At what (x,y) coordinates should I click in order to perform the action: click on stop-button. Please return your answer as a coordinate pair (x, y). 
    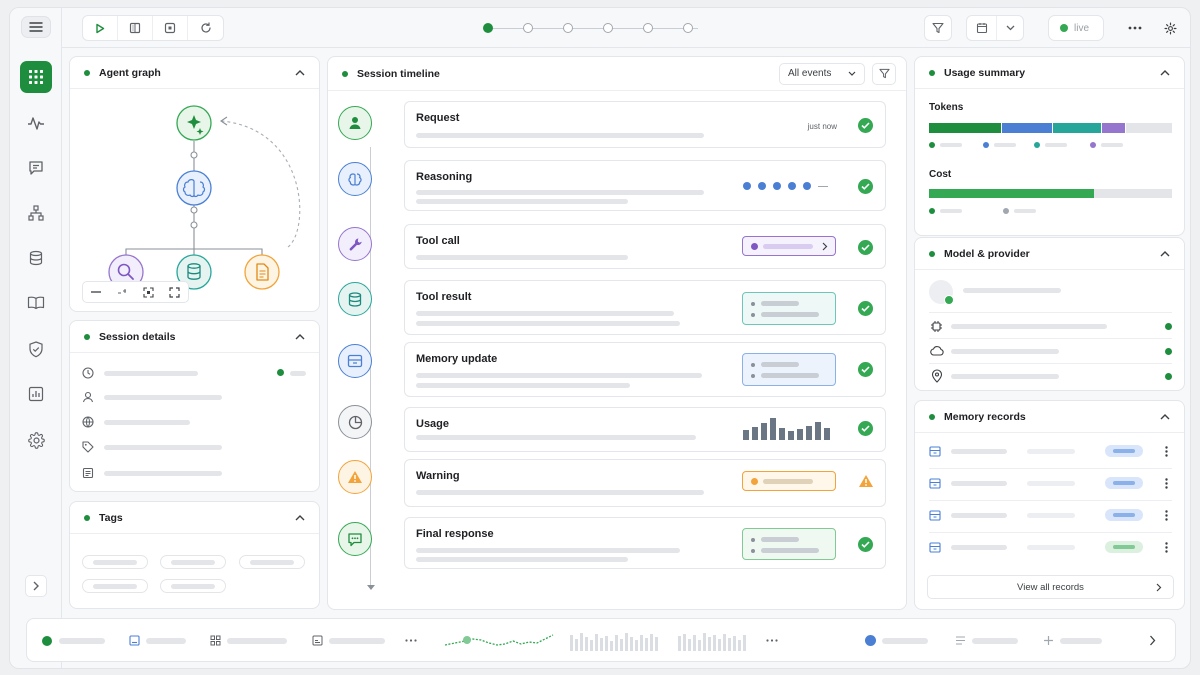
    Looking at the image, I should click on (170, 28).